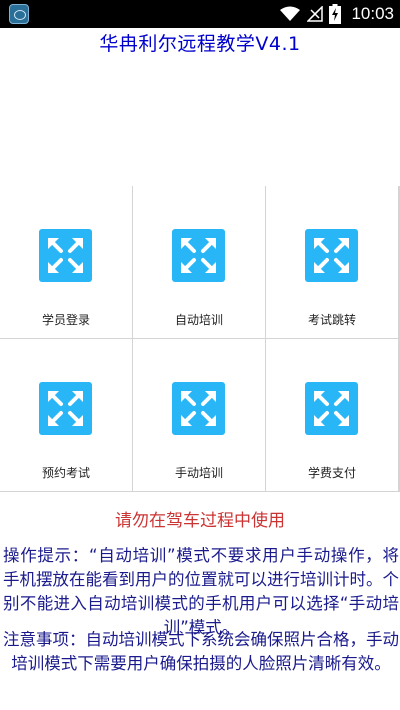 This screenshot has width=400, height=710. What do you see at coordinates (198, 473) in the screenshot?
I see `menu-item-label: 手动培训` at bounding box center [198, 473].